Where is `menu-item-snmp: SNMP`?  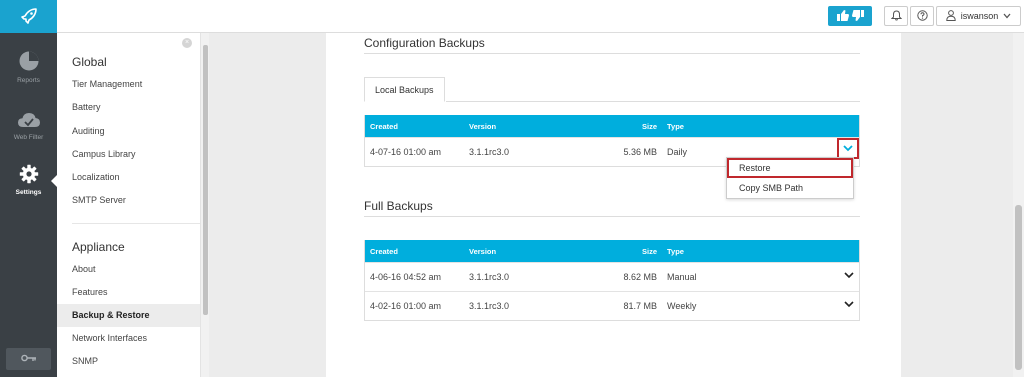 menu-item-snmp: SNMP is located at coordinates (128, 361).